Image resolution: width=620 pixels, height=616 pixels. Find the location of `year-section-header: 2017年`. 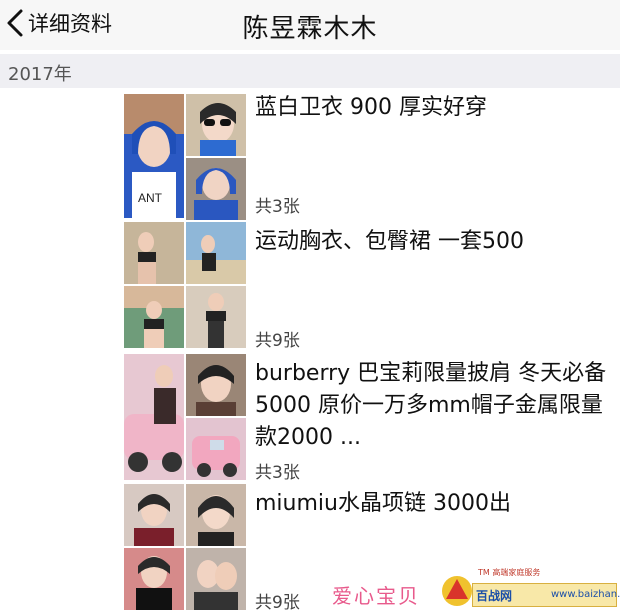

year-section-header: 2017年 is located at coordinates (310, 71).